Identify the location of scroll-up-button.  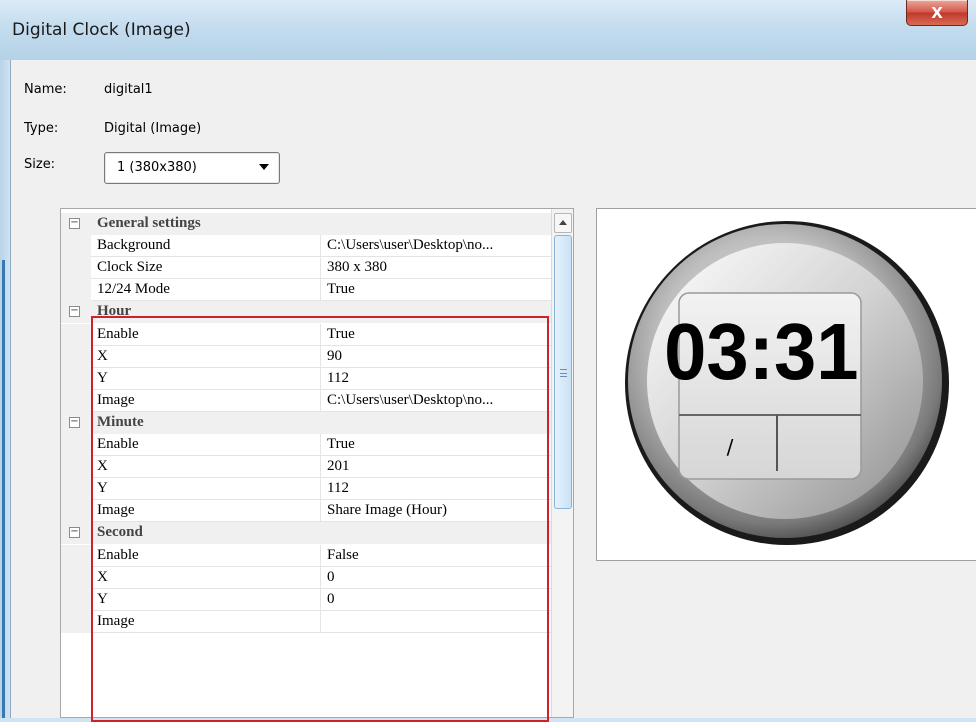
(563, 223).